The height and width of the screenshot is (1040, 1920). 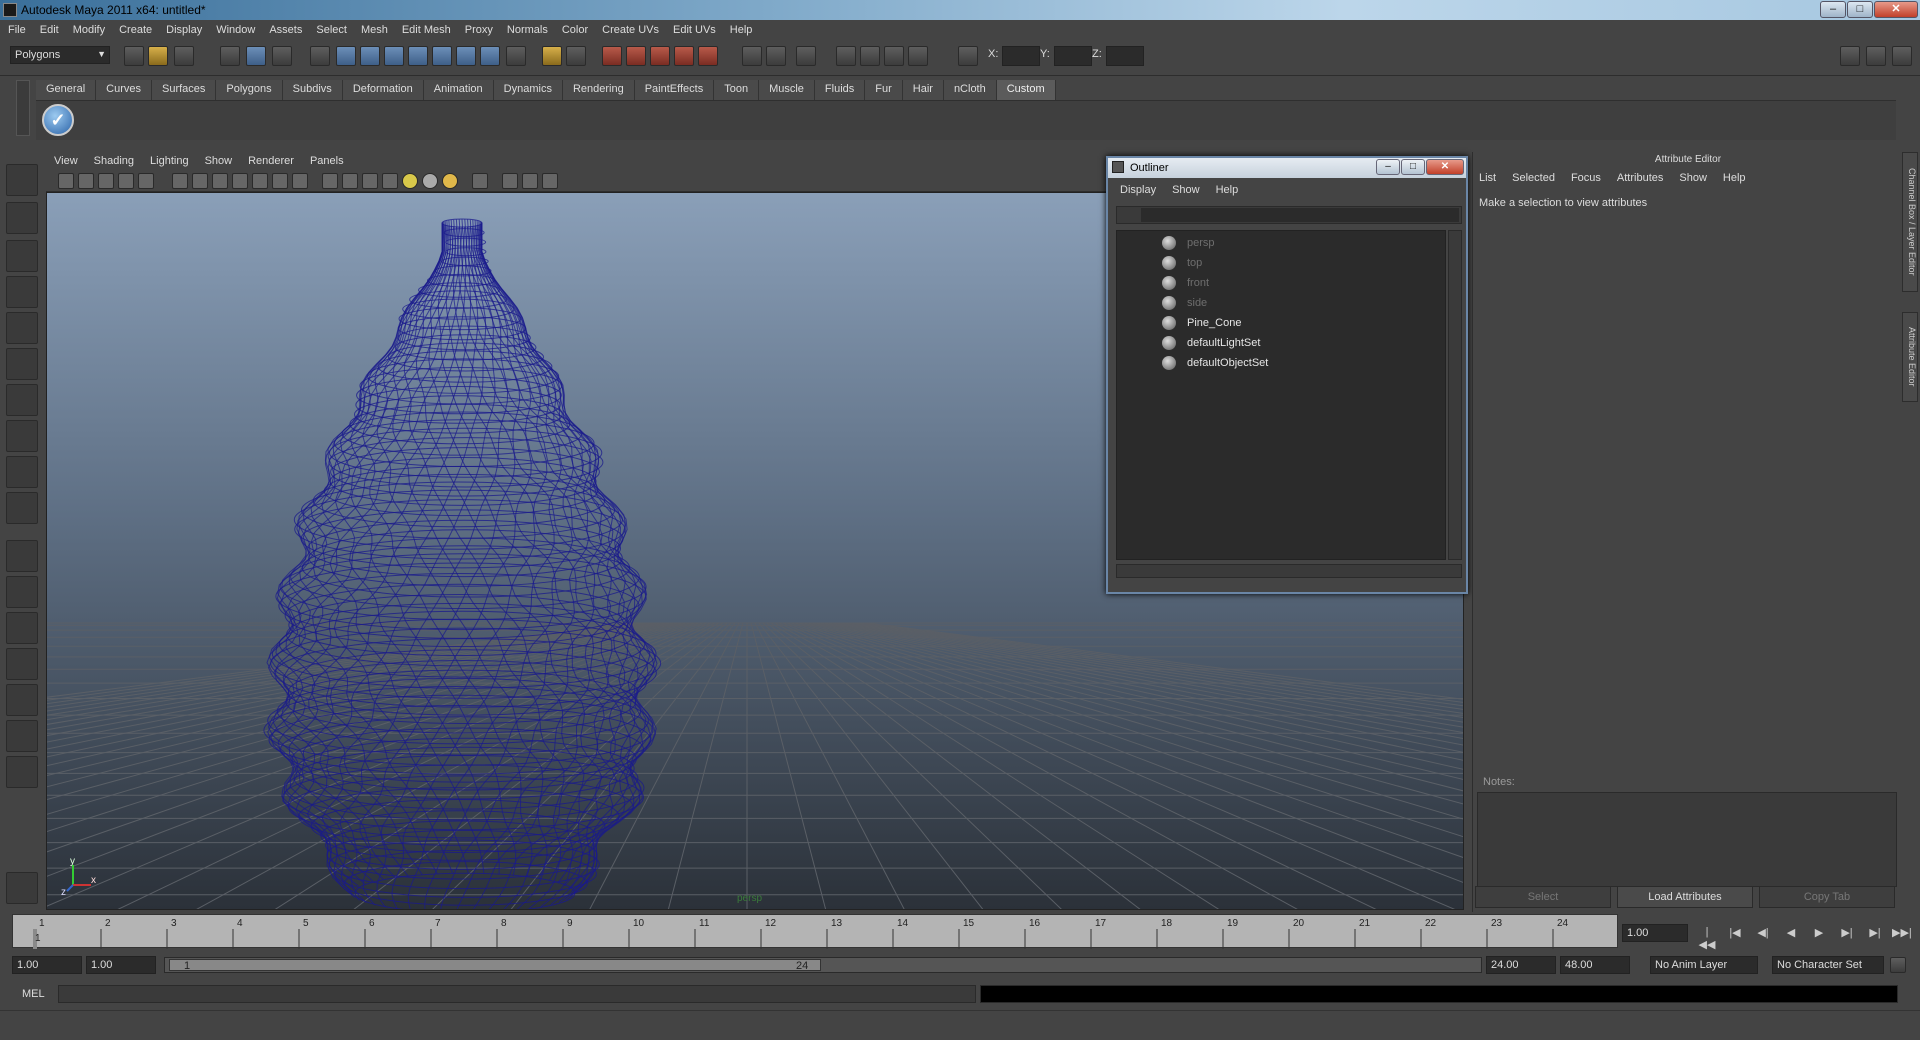 I want to click on lock-camera-icon, so click(x=86, y=181).